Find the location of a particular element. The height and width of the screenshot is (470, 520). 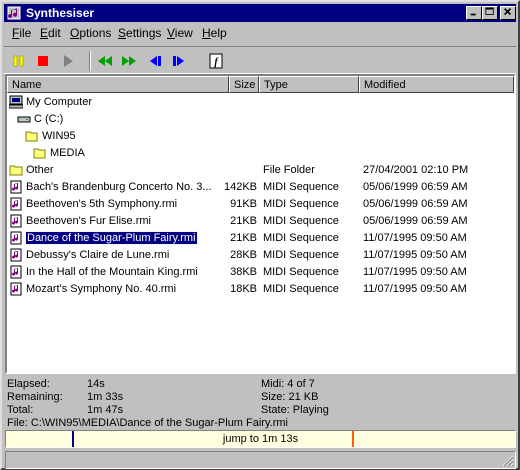

tree-item-media: MEDIA is located at coordinates (260, 153).